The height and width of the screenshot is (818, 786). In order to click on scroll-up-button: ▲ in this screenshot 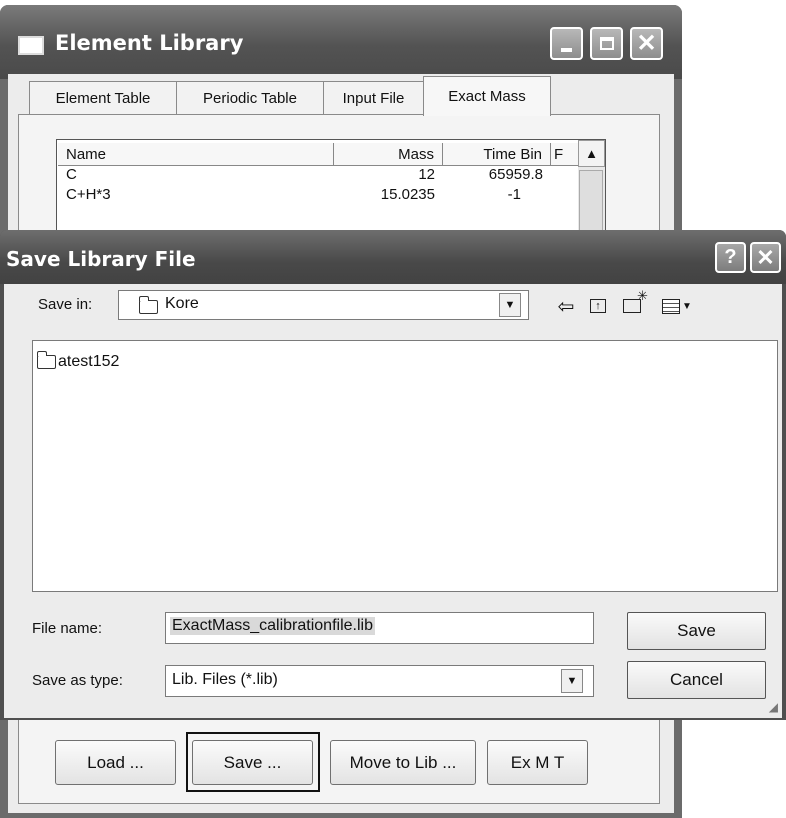, I will do `click(591, 153)`.